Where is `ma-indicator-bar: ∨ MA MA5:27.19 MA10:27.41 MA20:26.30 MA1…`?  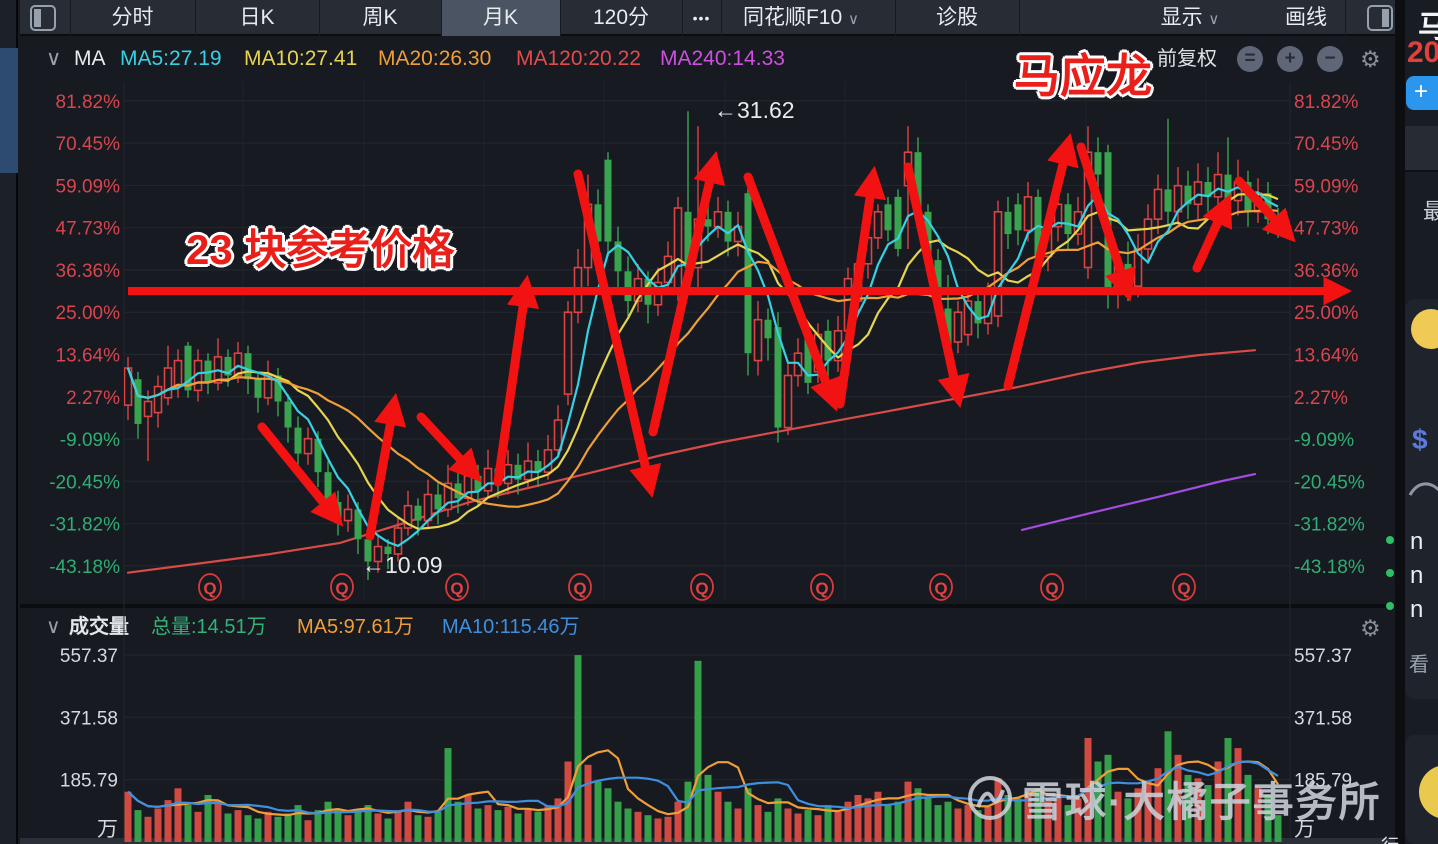 ma-indicator-bar: ∨ MA MA5:27.19 MA10:27.41 MA20:26.30 MA1… is located at coordinates (707, 59).